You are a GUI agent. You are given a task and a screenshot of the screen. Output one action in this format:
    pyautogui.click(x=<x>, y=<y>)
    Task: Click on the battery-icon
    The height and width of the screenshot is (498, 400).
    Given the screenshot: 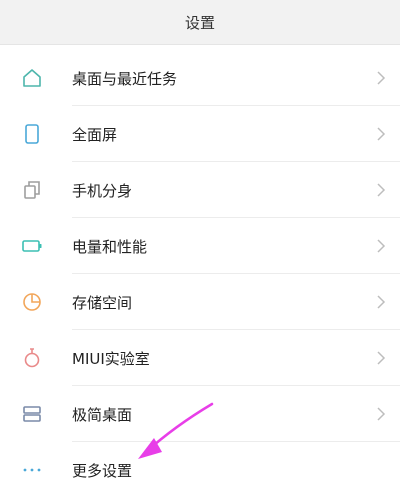 What is the action you would take?
    pyautogui.click(x=32, y=246)
    